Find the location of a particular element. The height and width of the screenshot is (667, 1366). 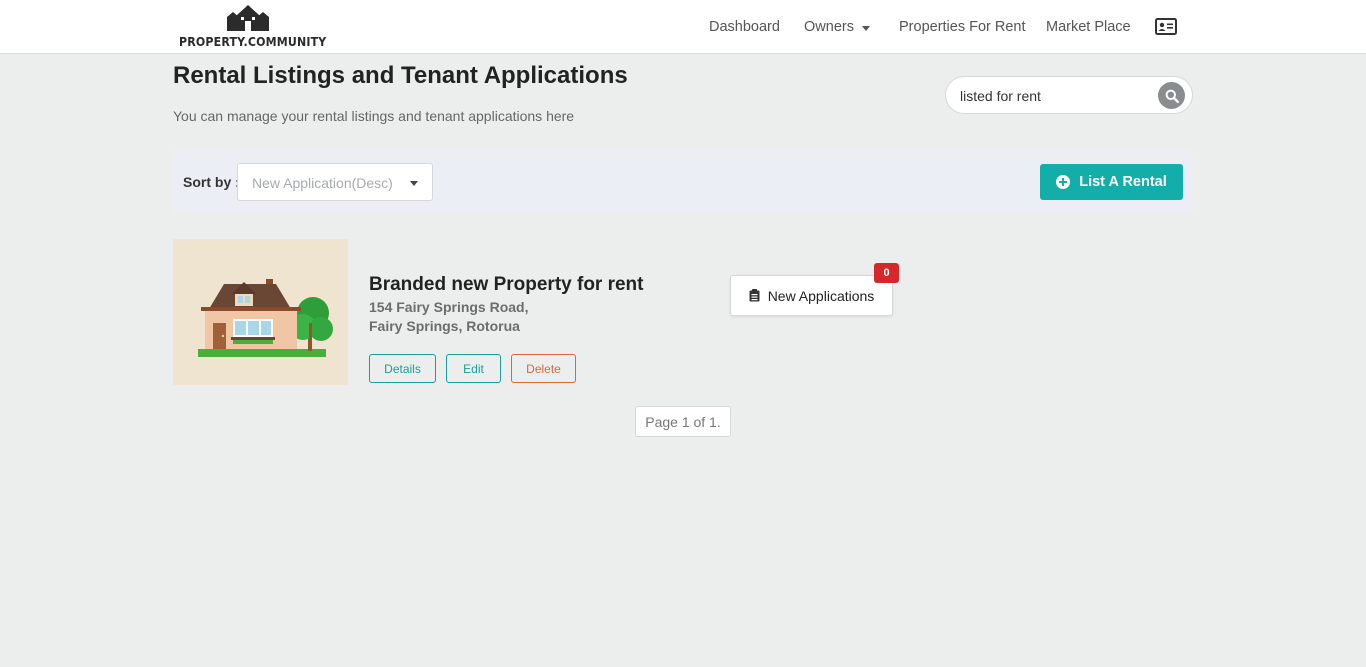

listing-title: Branded new Property for rent is located at coordinates (506, 285).